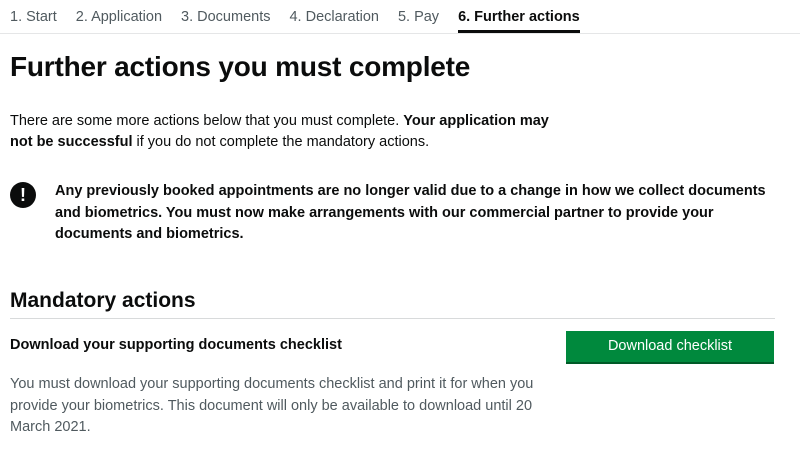 The image size is (800, 450). What do you see at coordinates (240, 66) in the screenshot?
I see `page-title: Further actions you must complete` at bounding box center [240, 66].